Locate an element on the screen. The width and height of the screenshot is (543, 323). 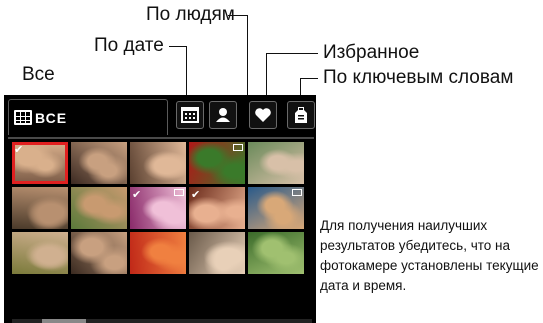
tab-favorites is located at coordinates (263, 115).